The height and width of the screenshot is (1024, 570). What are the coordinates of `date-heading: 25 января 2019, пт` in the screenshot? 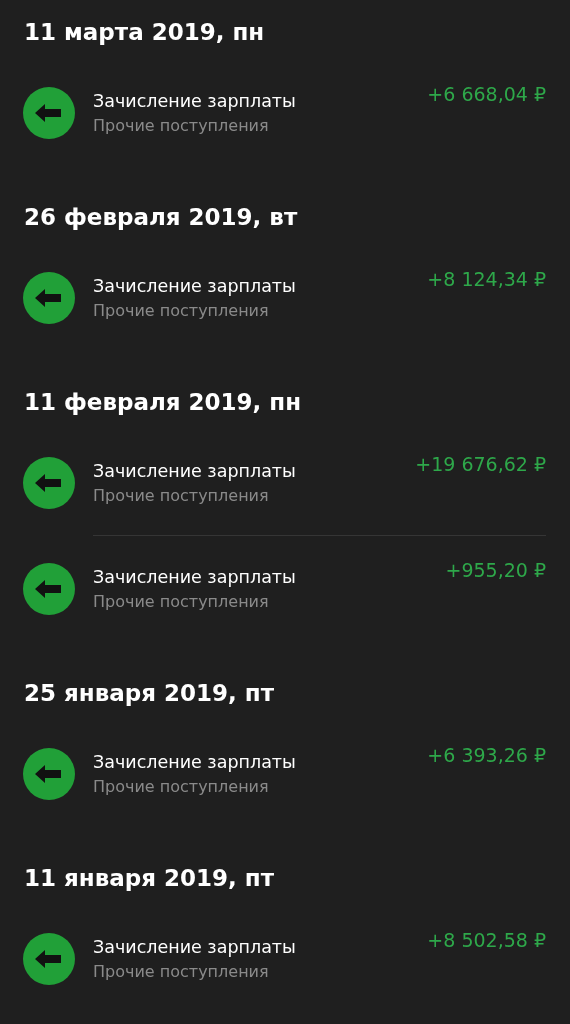 It's located at (149, 693).